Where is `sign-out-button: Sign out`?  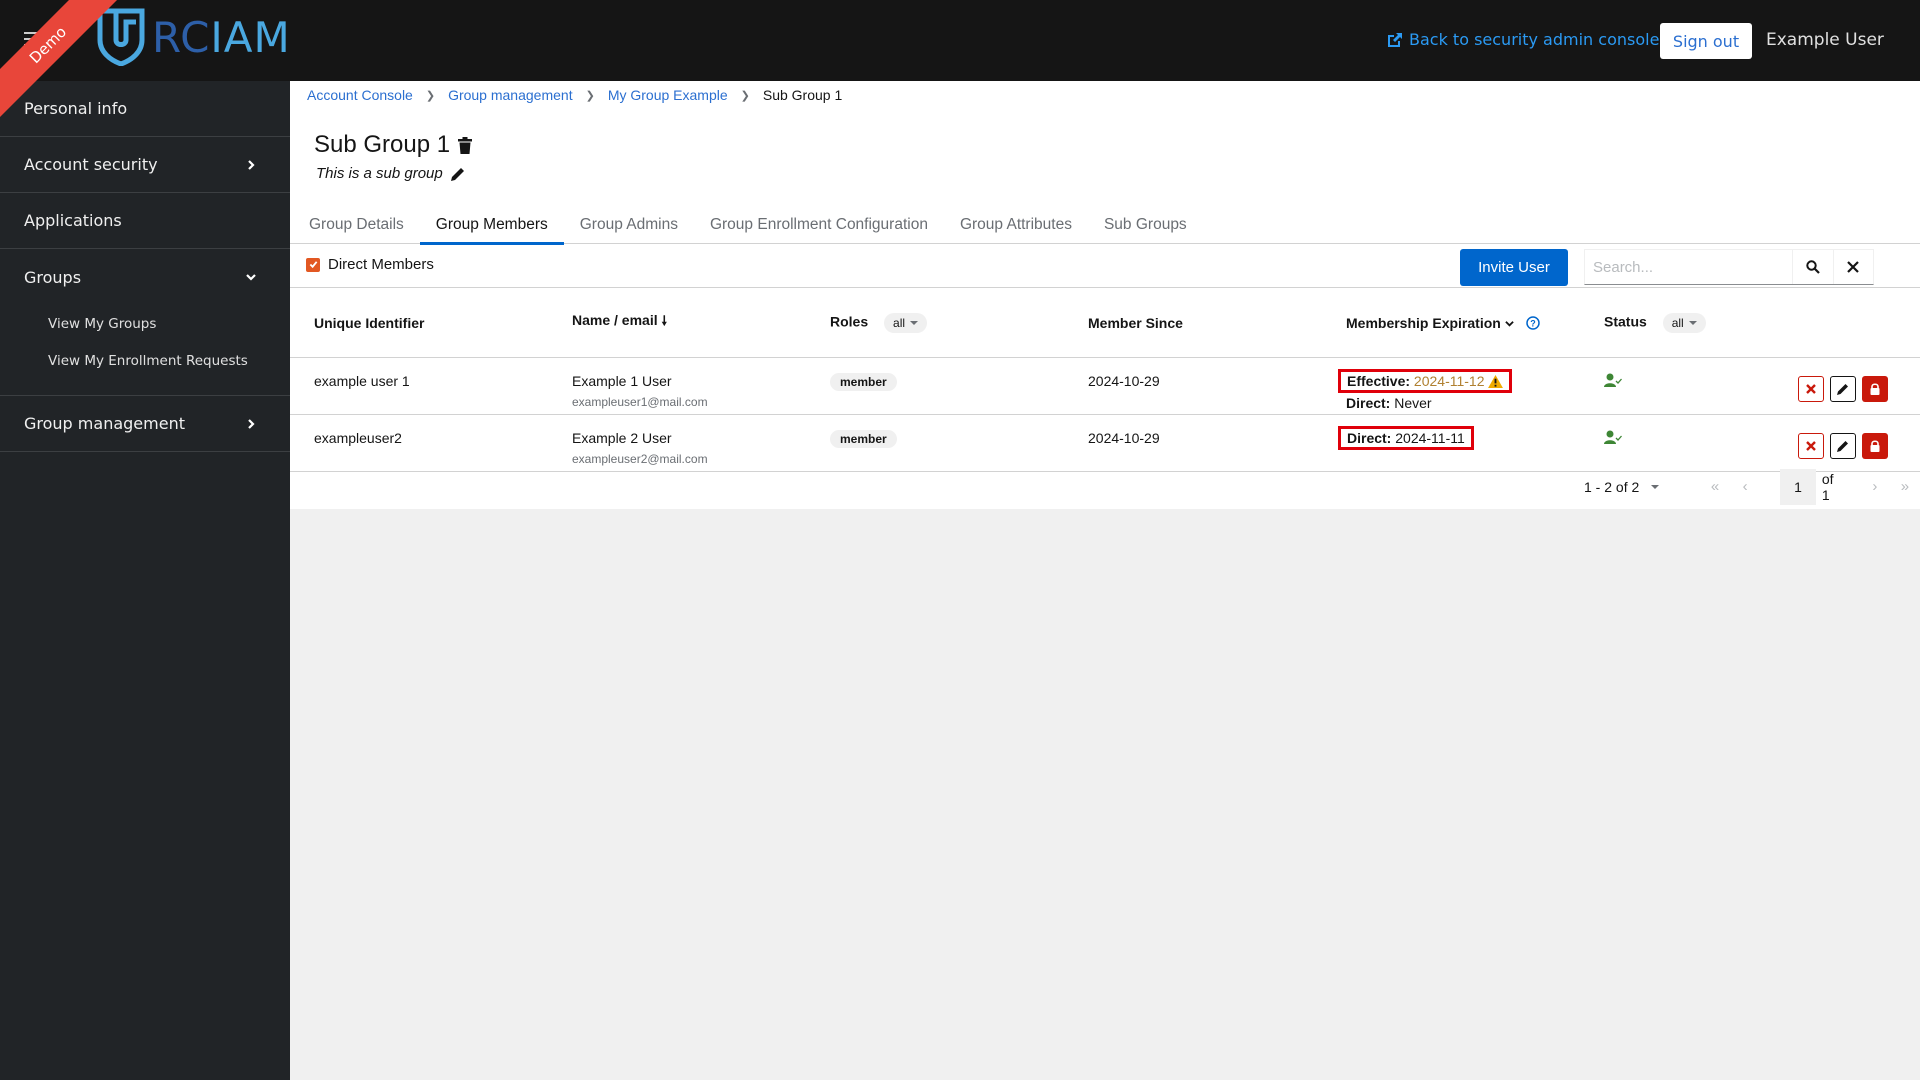
sign-out-button: Sign out is located at coordinates (1706, 41).